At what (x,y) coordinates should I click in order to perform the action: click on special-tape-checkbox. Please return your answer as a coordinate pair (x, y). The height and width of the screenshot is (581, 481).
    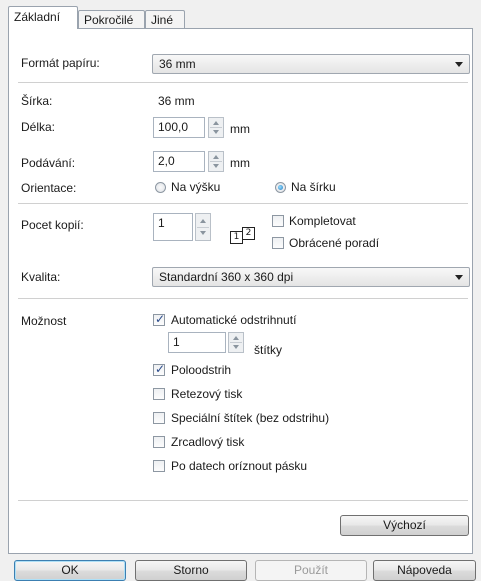
    Looking at the image, I should click on (159, 418).